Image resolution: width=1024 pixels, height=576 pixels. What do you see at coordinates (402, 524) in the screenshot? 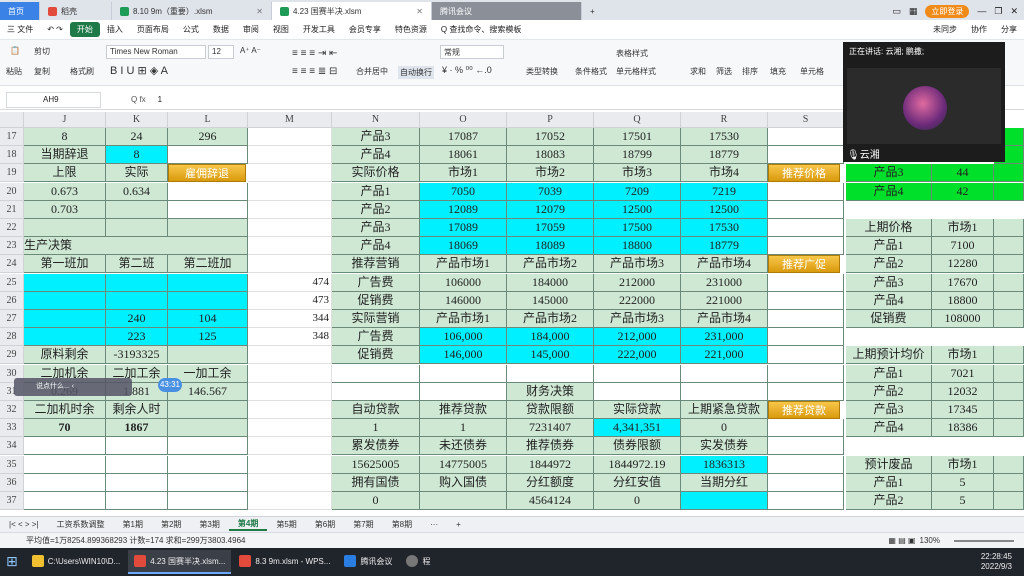
I see `sheet-tab-8: 第8期` at bounding box center [402, 524].